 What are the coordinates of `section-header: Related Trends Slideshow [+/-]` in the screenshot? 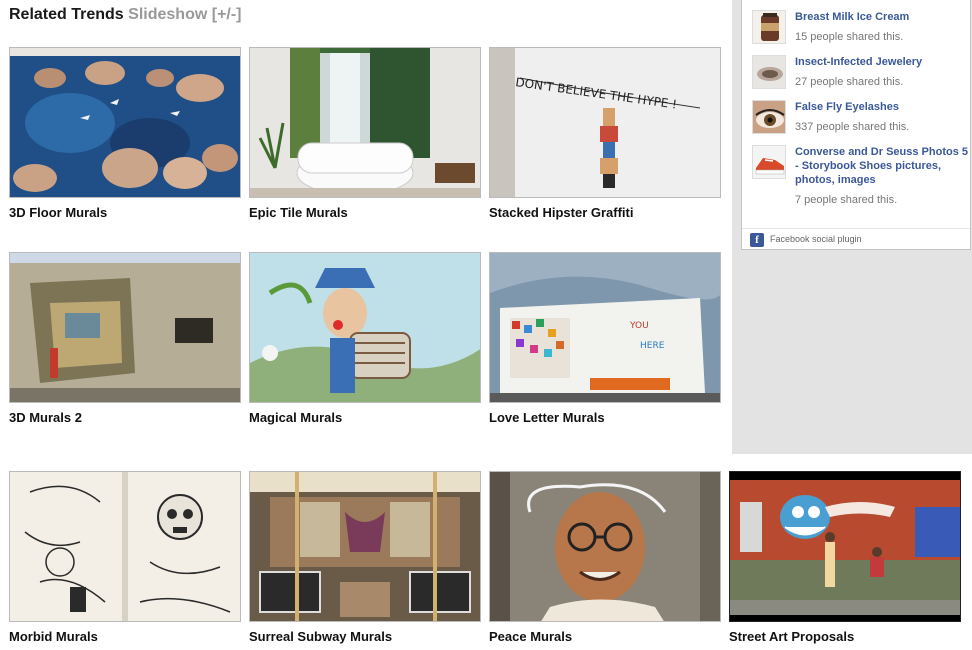 It's located at (125, 15).